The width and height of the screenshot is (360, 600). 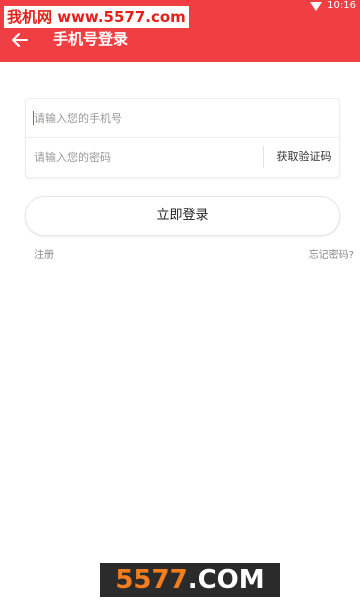 I want to click on phone-field-row, so click(x=182, y=118).